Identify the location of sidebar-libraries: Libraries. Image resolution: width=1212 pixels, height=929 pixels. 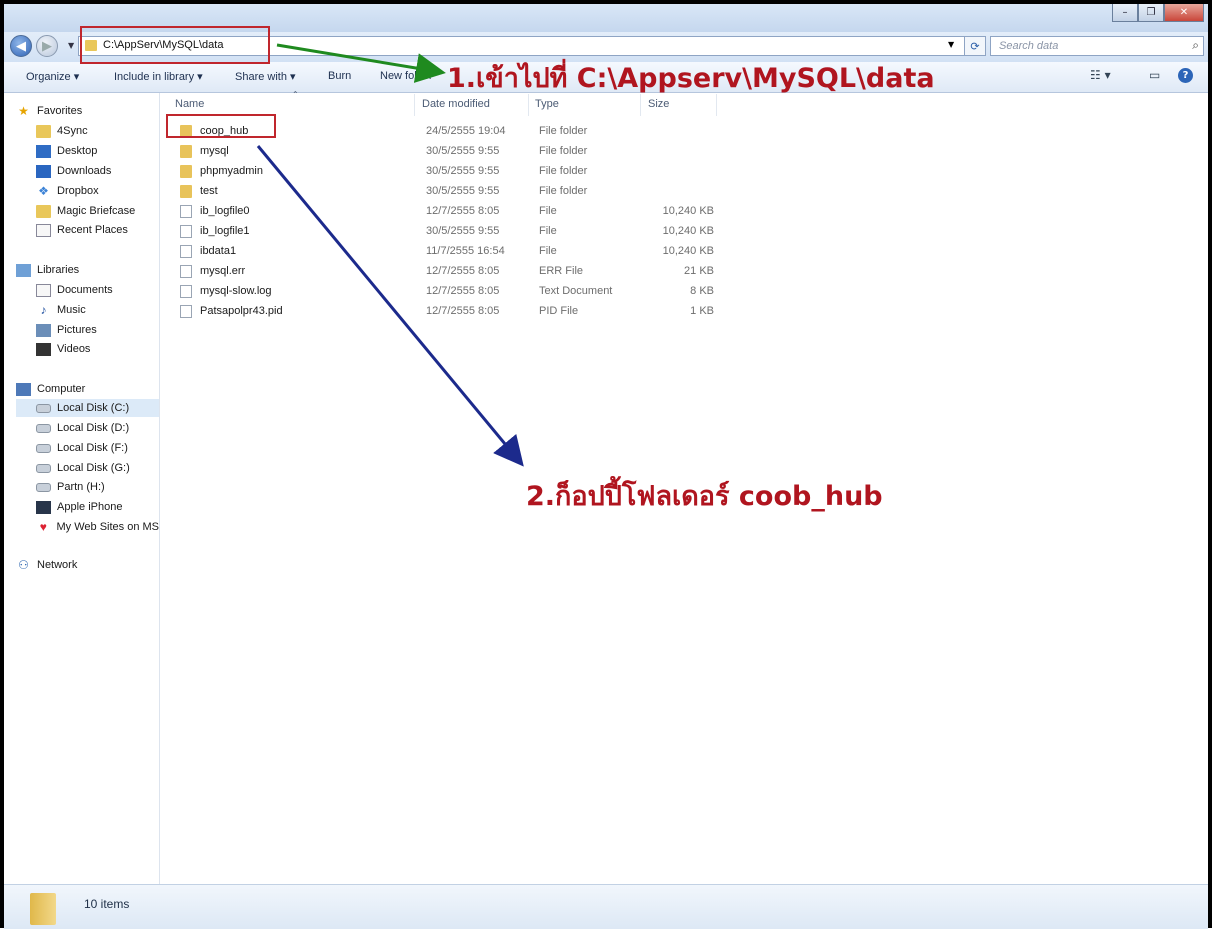
(47, 270).